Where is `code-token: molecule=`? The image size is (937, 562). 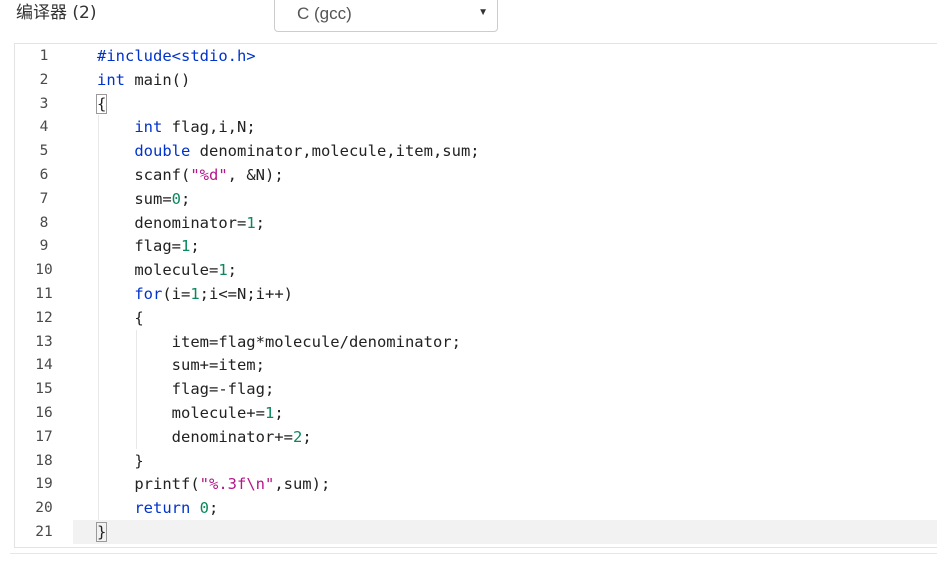
code-token: molecule= is located at coordinates (158, 270).